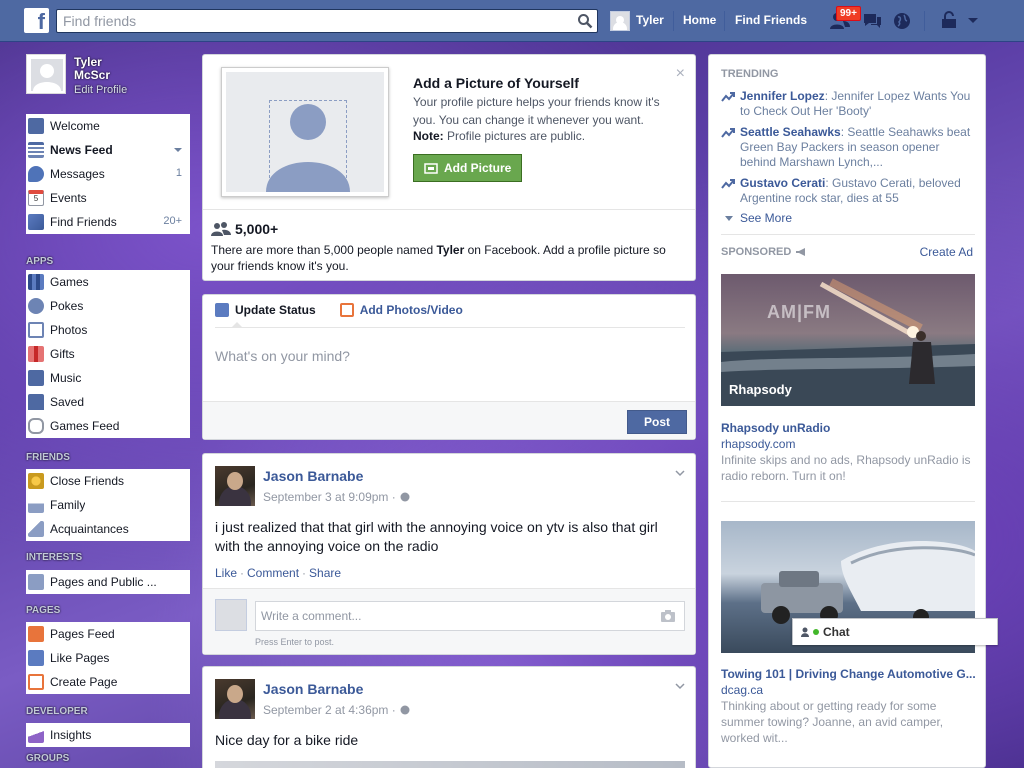 Image resolution: width=1024 pixels, height=768 pixels. What do you see at coordinates (36, 505) in the screenshot?
I see `house-icon` at bounding box center [36, 505].